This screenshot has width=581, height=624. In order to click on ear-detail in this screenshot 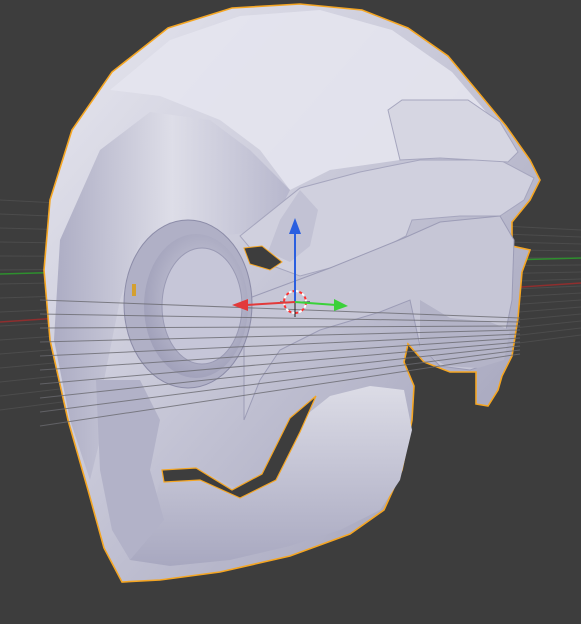, I will do `click(134, 290)`.